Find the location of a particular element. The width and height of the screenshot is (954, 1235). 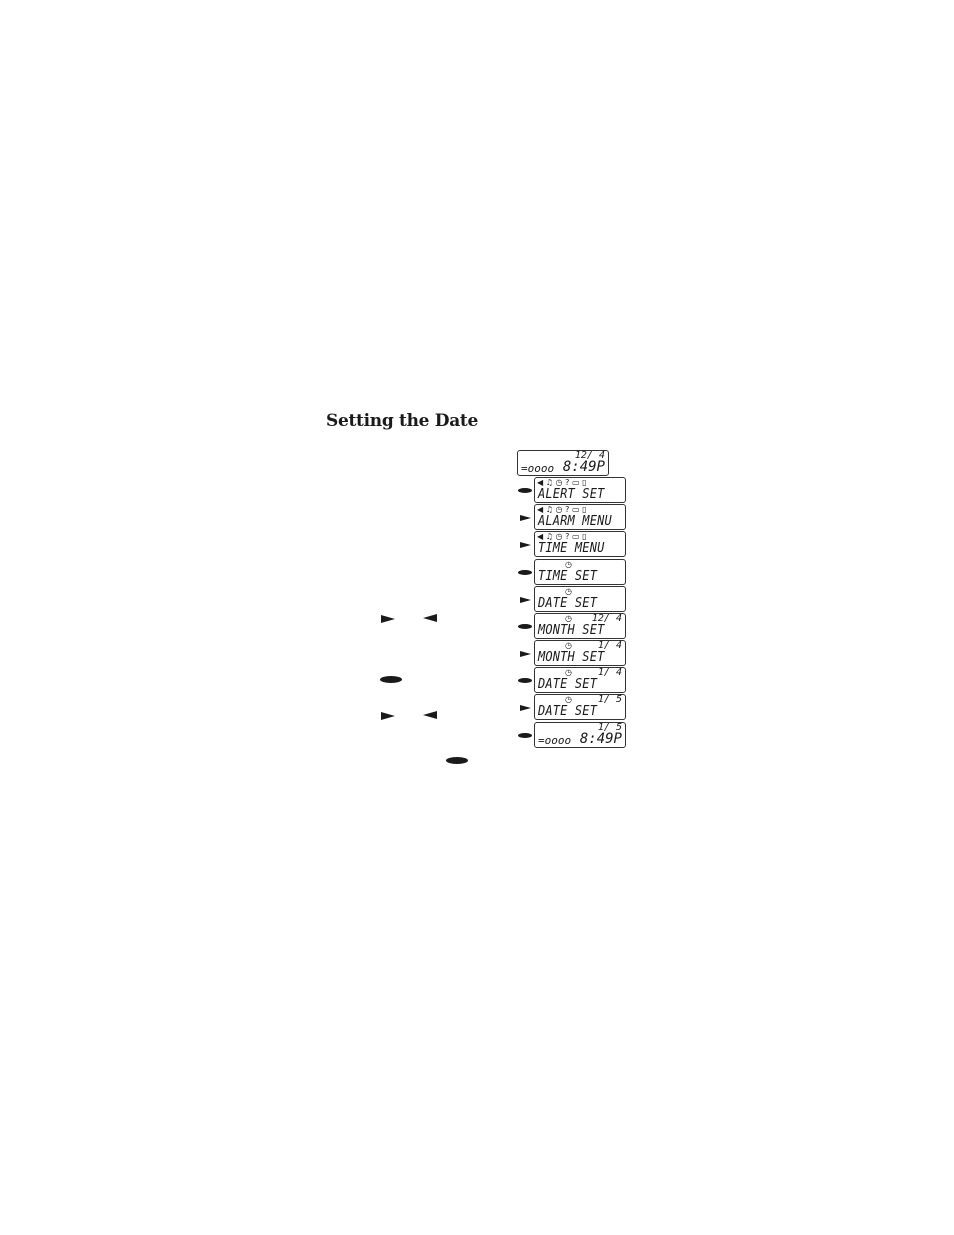

lcd-date: 1/ 5 is located at coordinates (609, 699).